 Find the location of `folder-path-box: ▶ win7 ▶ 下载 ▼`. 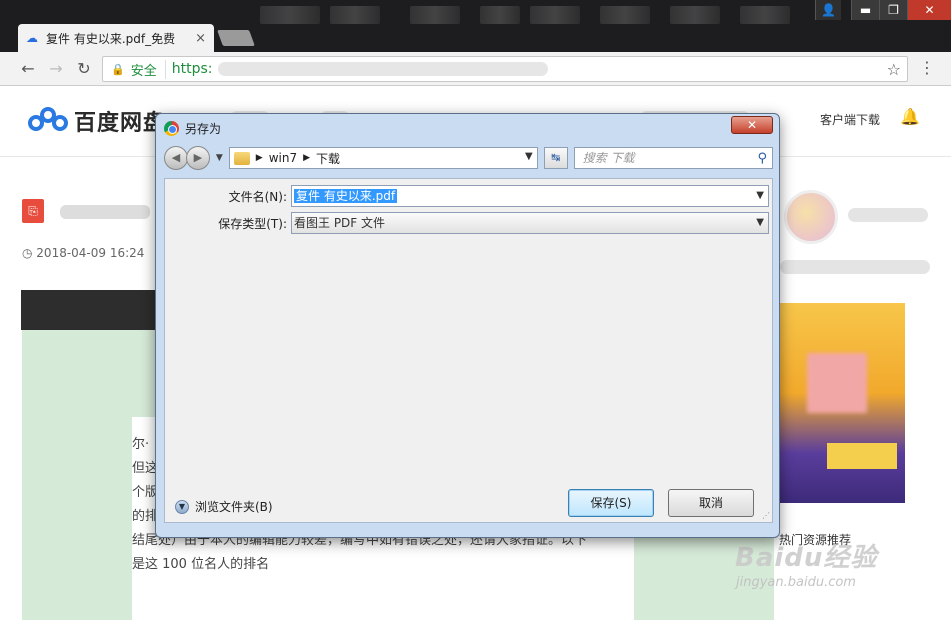

folder-path-box: ▶ win7 ▶ 下载 ▼ is located at coordinates (383, 158).